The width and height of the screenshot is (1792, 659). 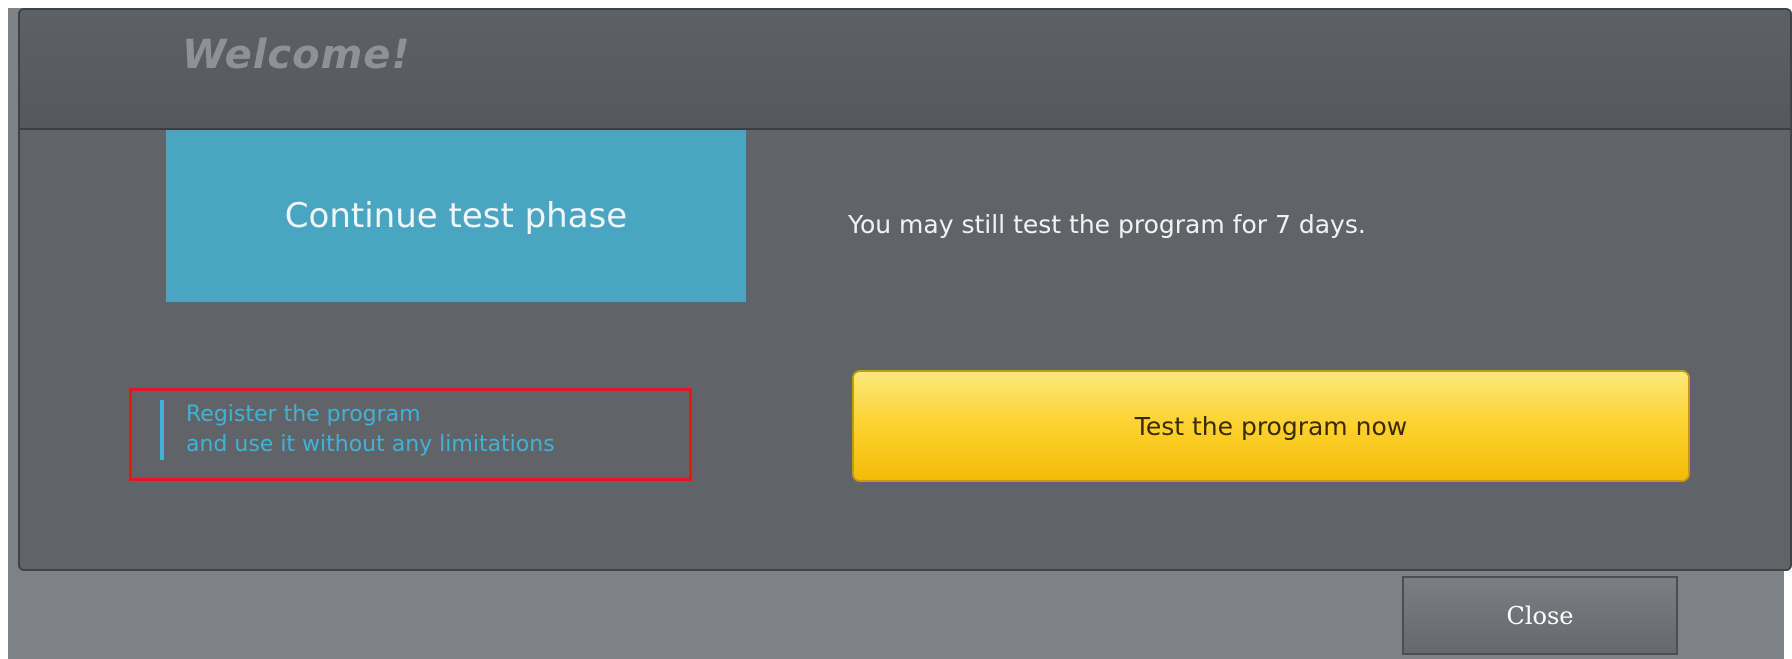 I want to click on dialog-title: Welcome!, so click(x=296, y=55).